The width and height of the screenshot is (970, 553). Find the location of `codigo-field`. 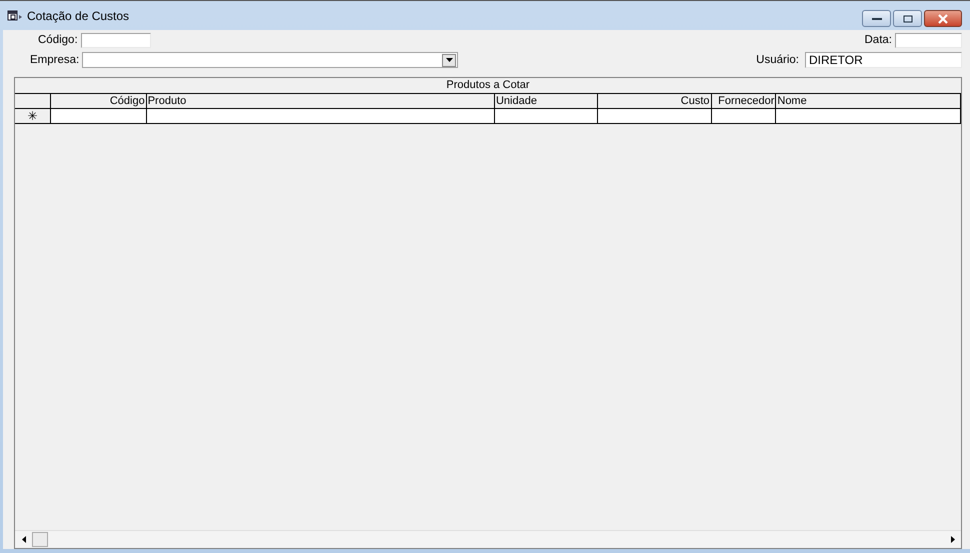

codigo-field is located at coordinates (115, 40).